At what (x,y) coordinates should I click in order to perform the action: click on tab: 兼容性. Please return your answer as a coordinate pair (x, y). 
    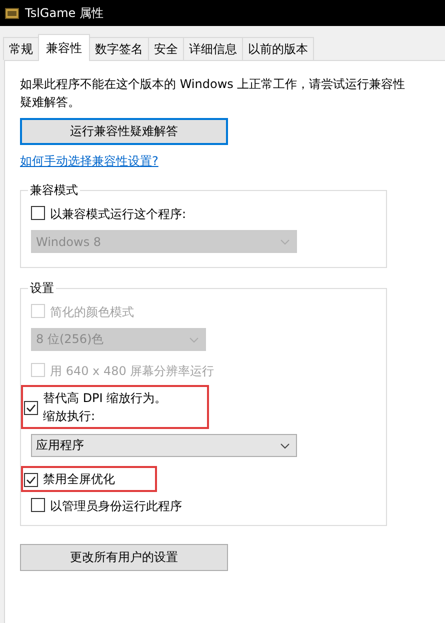
    Looking at the image, I should click on (64, 47).